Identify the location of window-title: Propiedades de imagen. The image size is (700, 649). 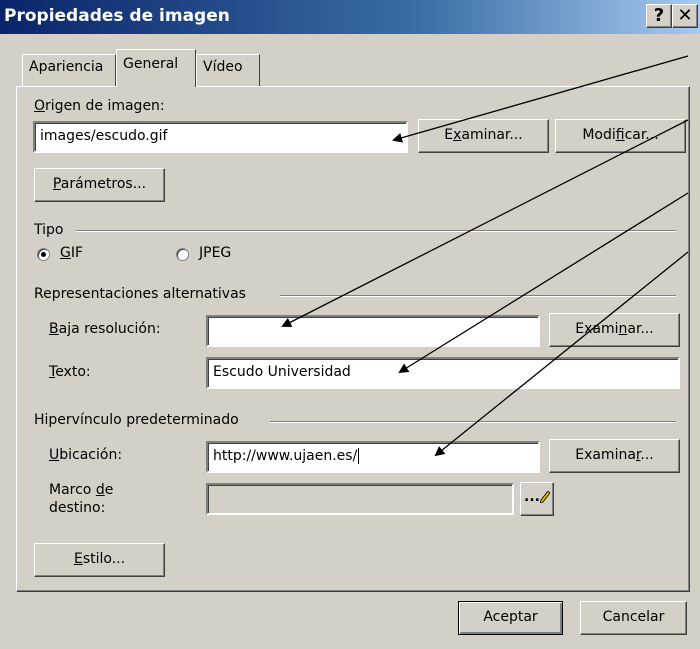
(117, 16).